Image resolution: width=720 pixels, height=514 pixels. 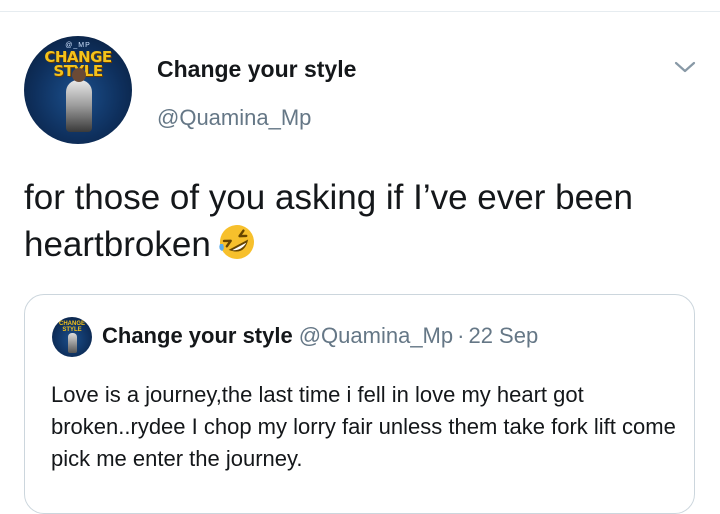 I want to click on avatar-figure, so click(x=79, y=100).